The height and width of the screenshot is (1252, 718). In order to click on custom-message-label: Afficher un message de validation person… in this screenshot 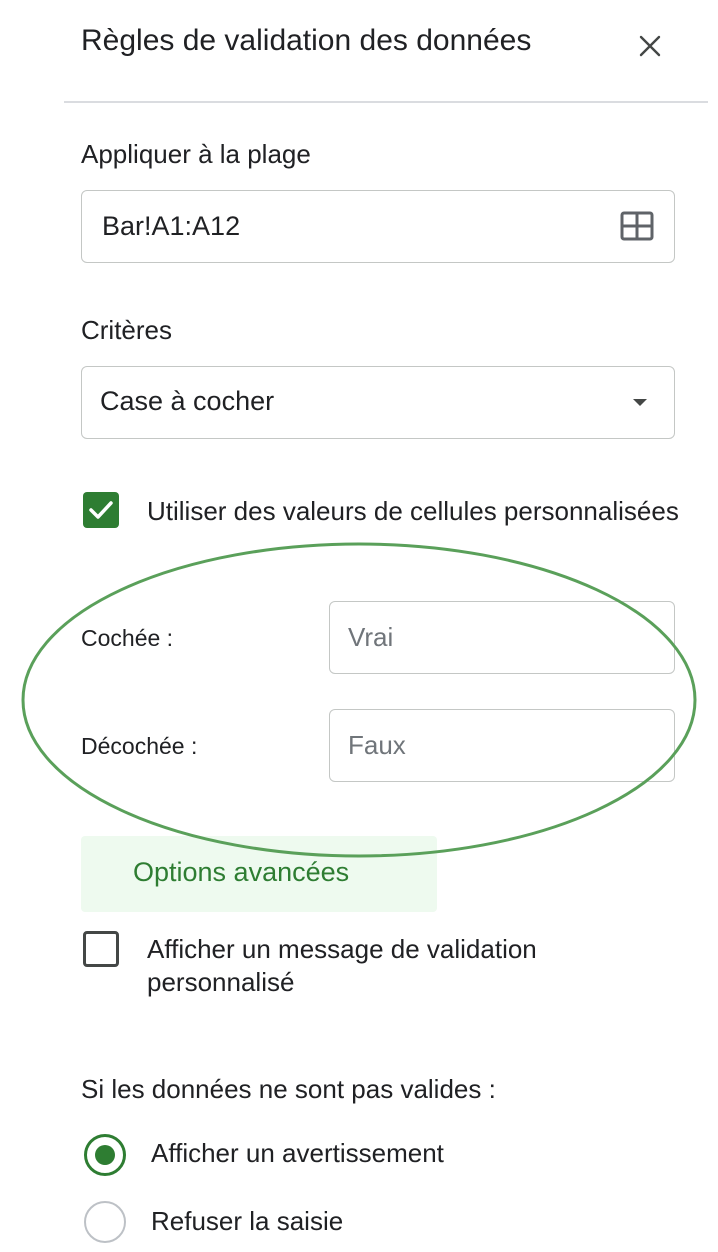, I will do `click(342, 965)`.